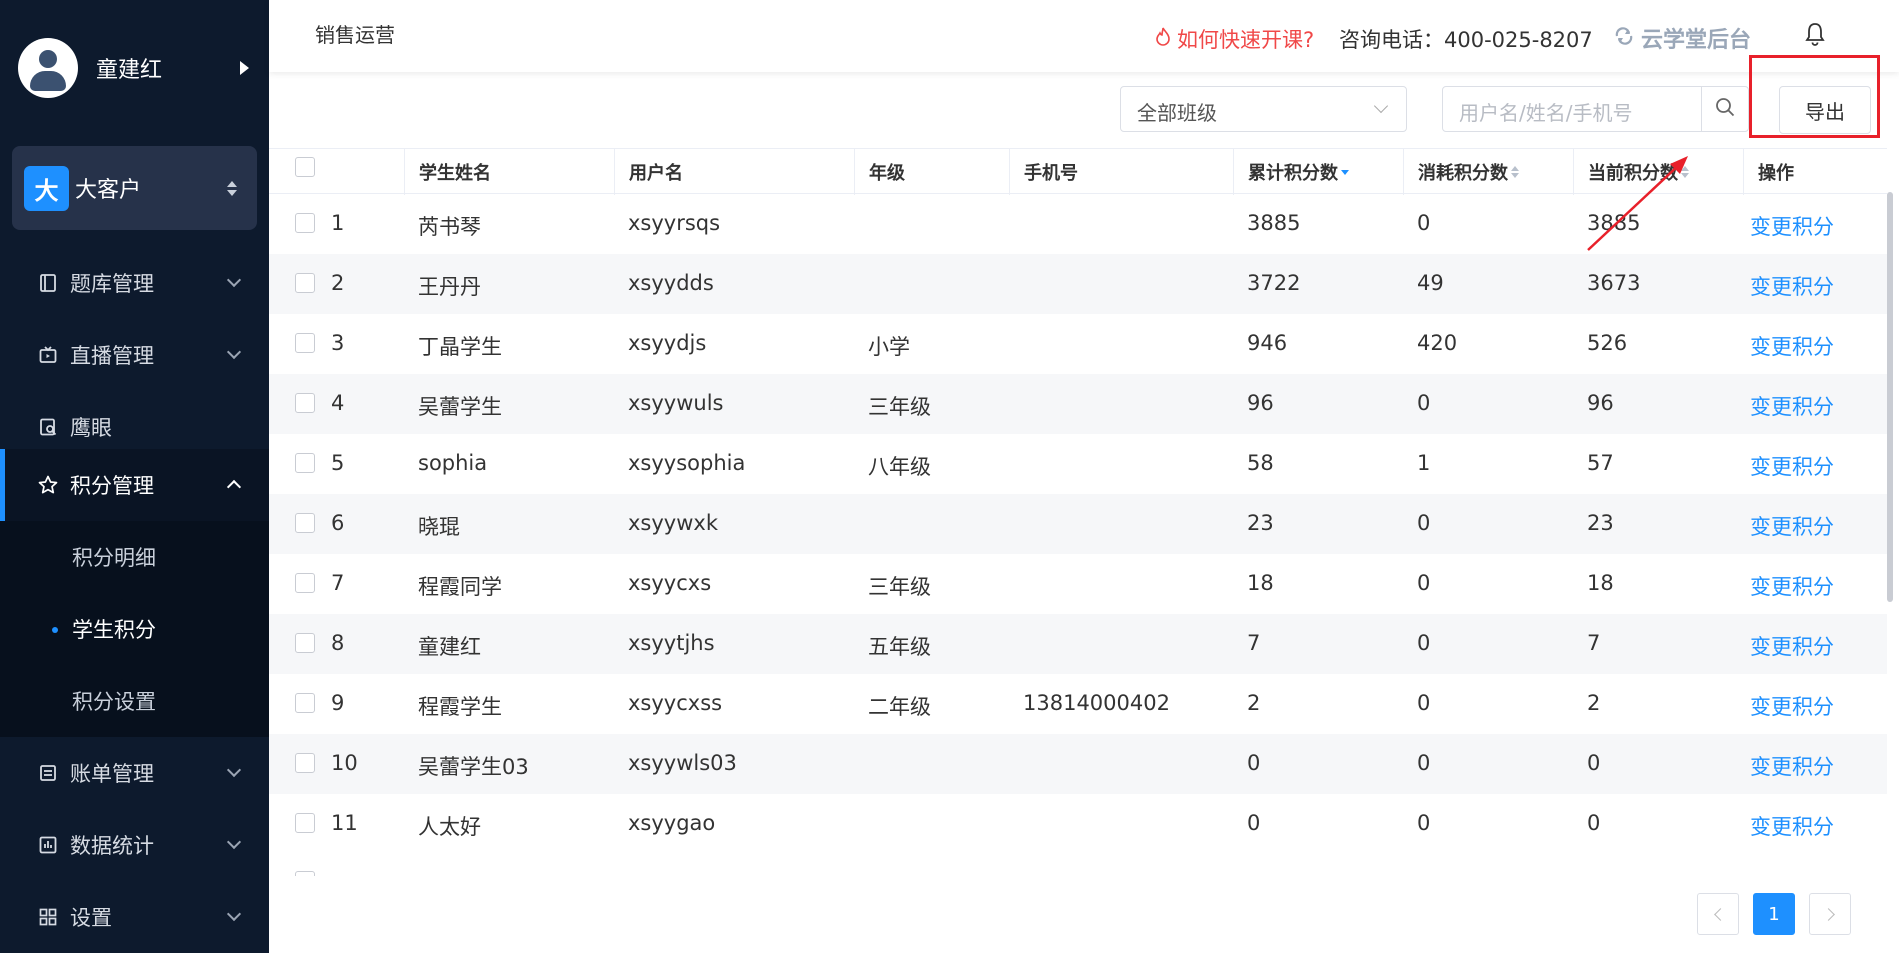 This screenshot has height=953, width=1899. What do you see at coordinates (1815, 34) in the screenshot?
I see `bell-icon` at bounding box center [1815, 34].